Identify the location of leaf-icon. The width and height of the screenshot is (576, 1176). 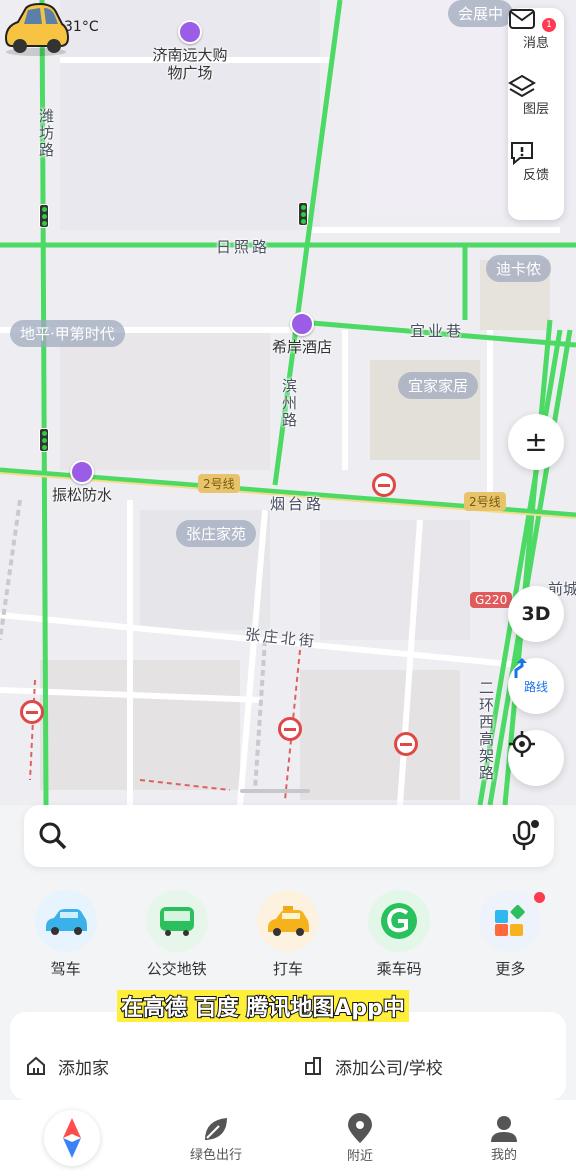
(216, 1128).